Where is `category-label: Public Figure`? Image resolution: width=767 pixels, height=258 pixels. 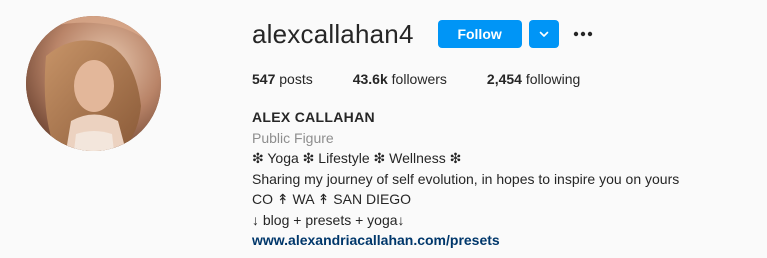
category-label: Public Figure is located at coordinates (293, 137).